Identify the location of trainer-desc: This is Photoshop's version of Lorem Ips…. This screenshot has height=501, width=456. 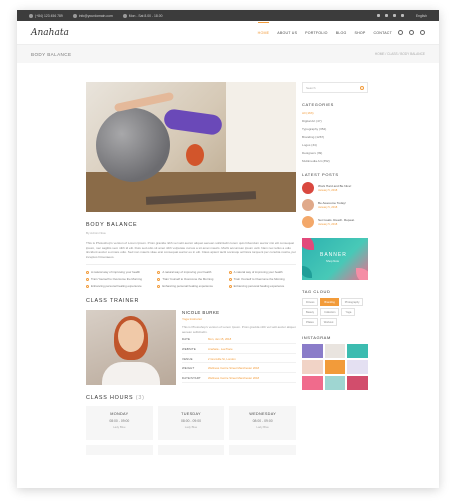
(239, 329).